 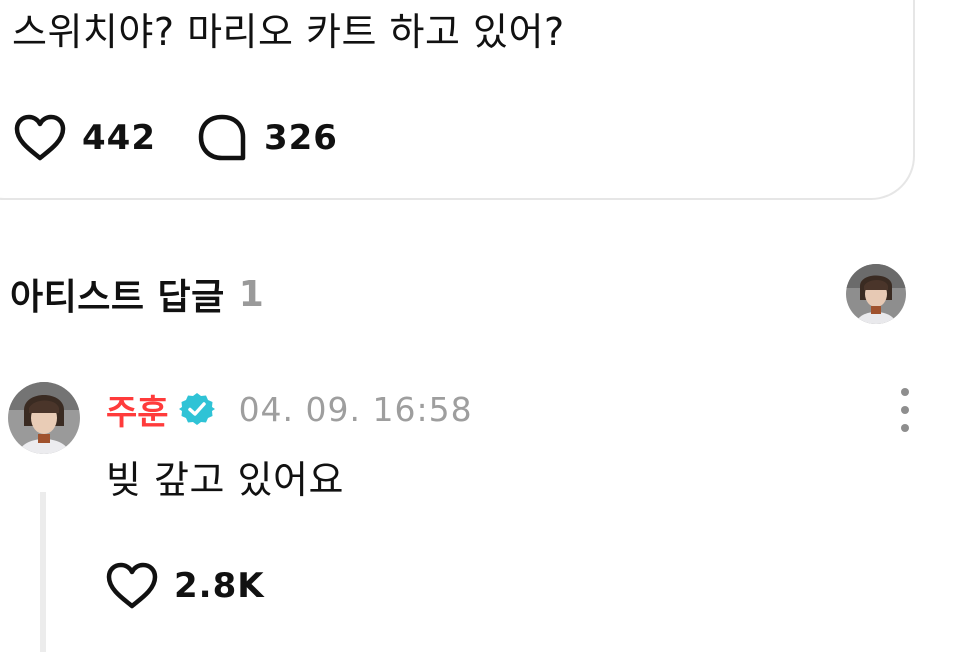 I want to click on comment-timestamp: 04. 09. 16:58, so click(x=355, y=409).